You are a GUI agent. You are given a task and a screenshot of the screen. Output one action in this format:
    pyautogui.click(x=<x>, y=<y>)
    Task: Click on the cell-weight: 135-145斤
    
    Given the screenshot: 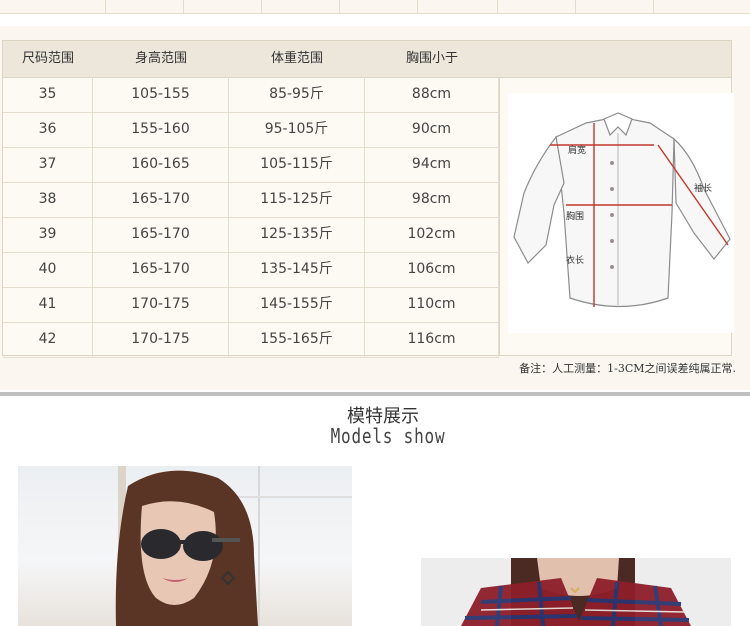 What is the action you would take?
    pyautogui.click(x=297, y=269)
    